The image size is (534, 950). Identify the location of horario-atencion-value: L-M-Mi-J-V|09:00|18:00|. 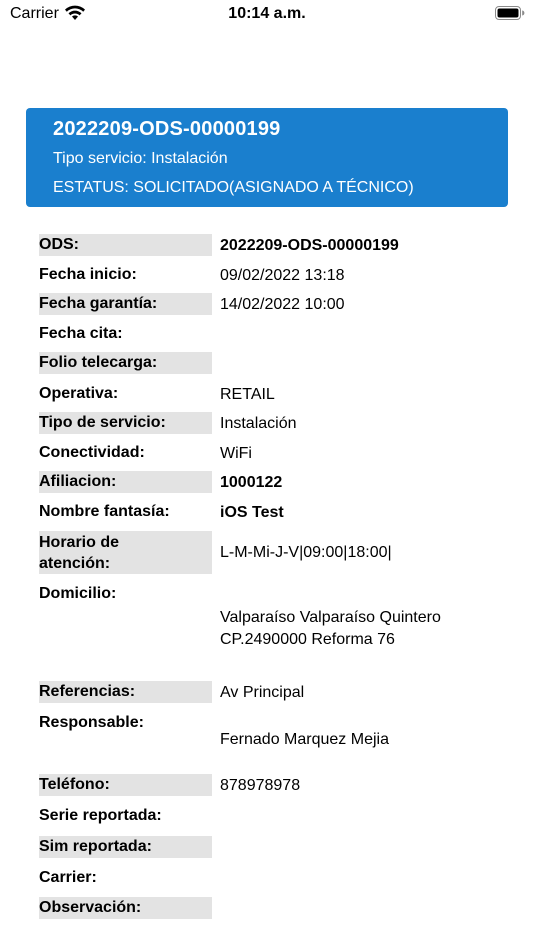
(306, 552).